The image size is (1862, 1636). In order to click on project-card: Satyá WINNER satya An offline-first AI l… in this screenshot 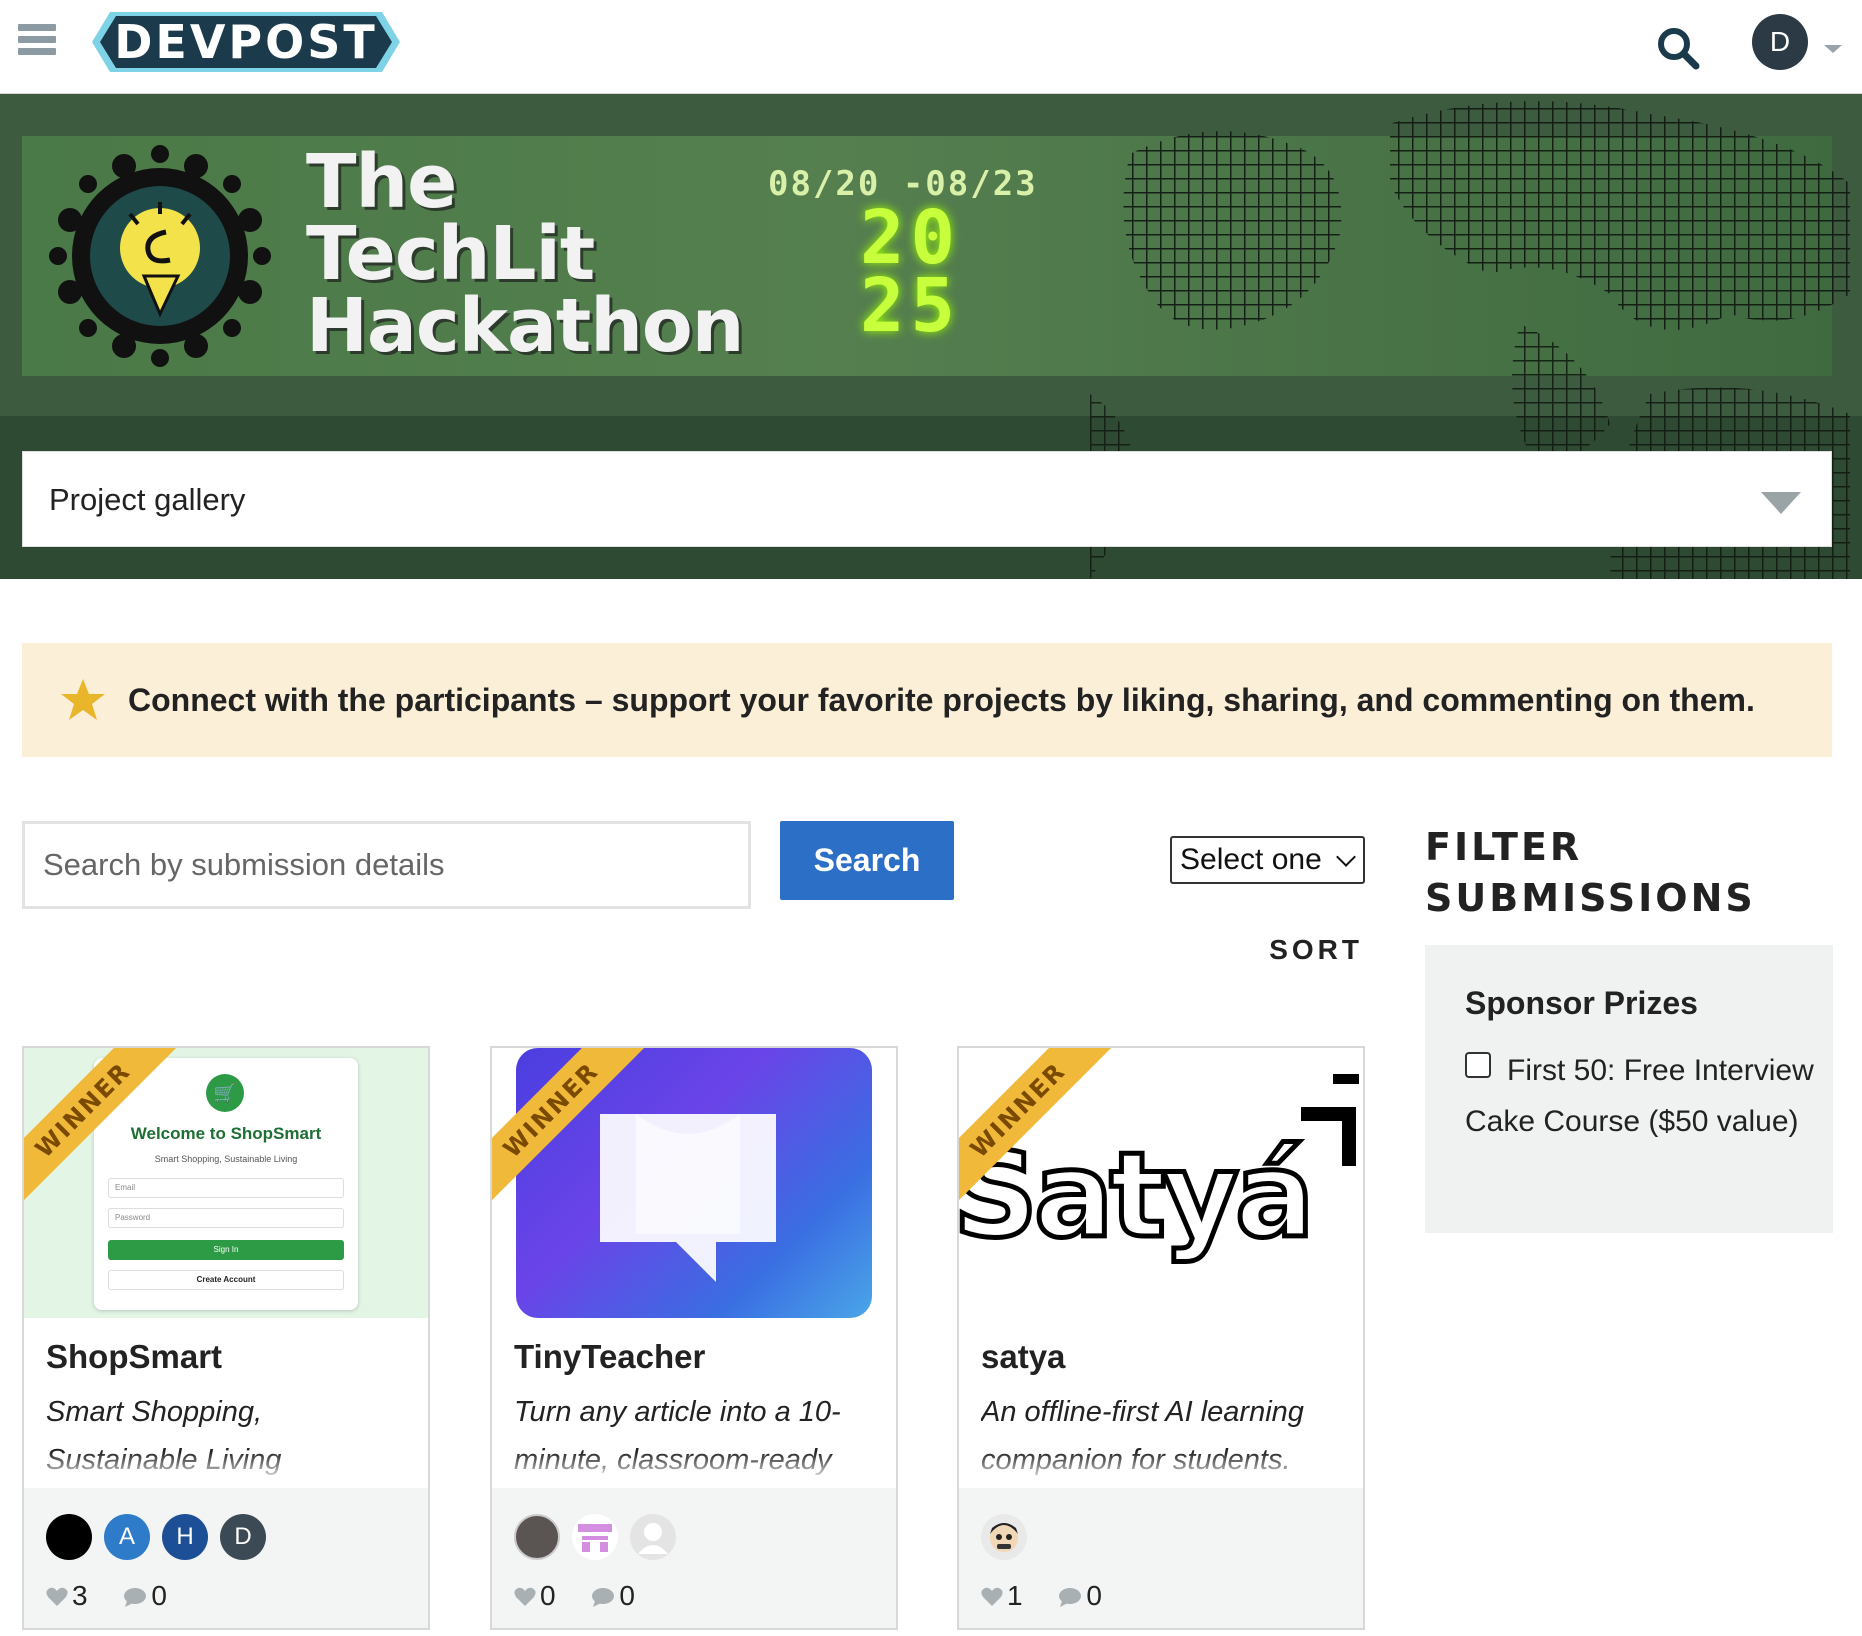, I will do `click(1161, 1338)`.